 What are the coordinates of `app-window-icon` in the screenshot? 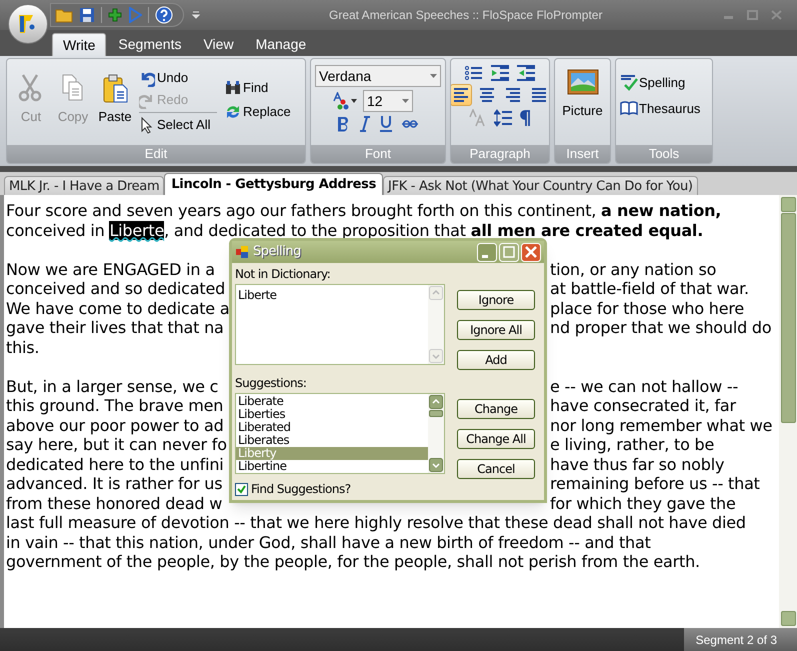 It's located at (242, 252).